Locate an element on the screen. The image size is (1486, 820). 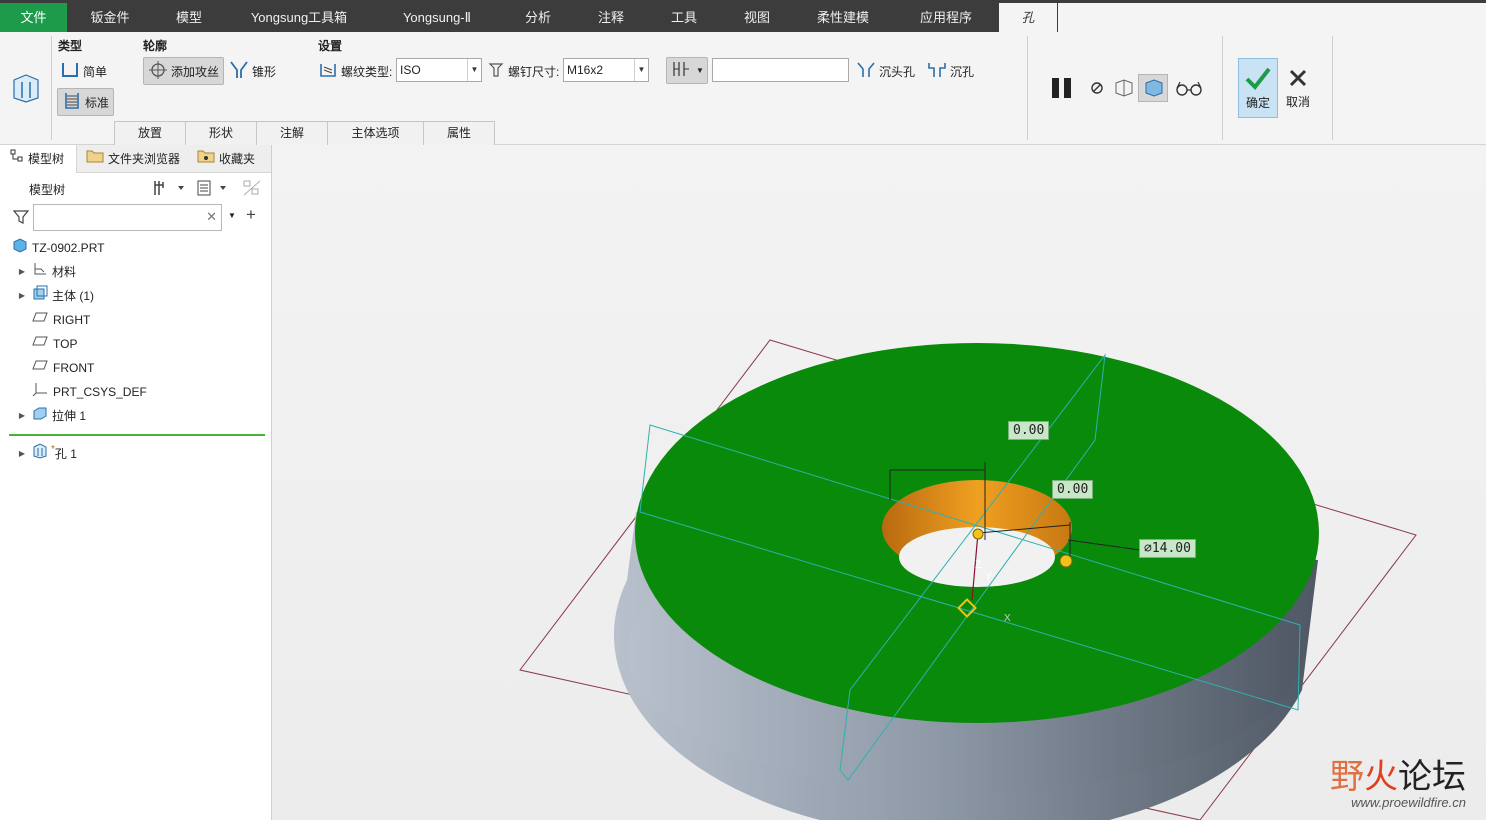
tree-item-csys: PRT_CSYS_DEF is located at coordinates (89, 392).